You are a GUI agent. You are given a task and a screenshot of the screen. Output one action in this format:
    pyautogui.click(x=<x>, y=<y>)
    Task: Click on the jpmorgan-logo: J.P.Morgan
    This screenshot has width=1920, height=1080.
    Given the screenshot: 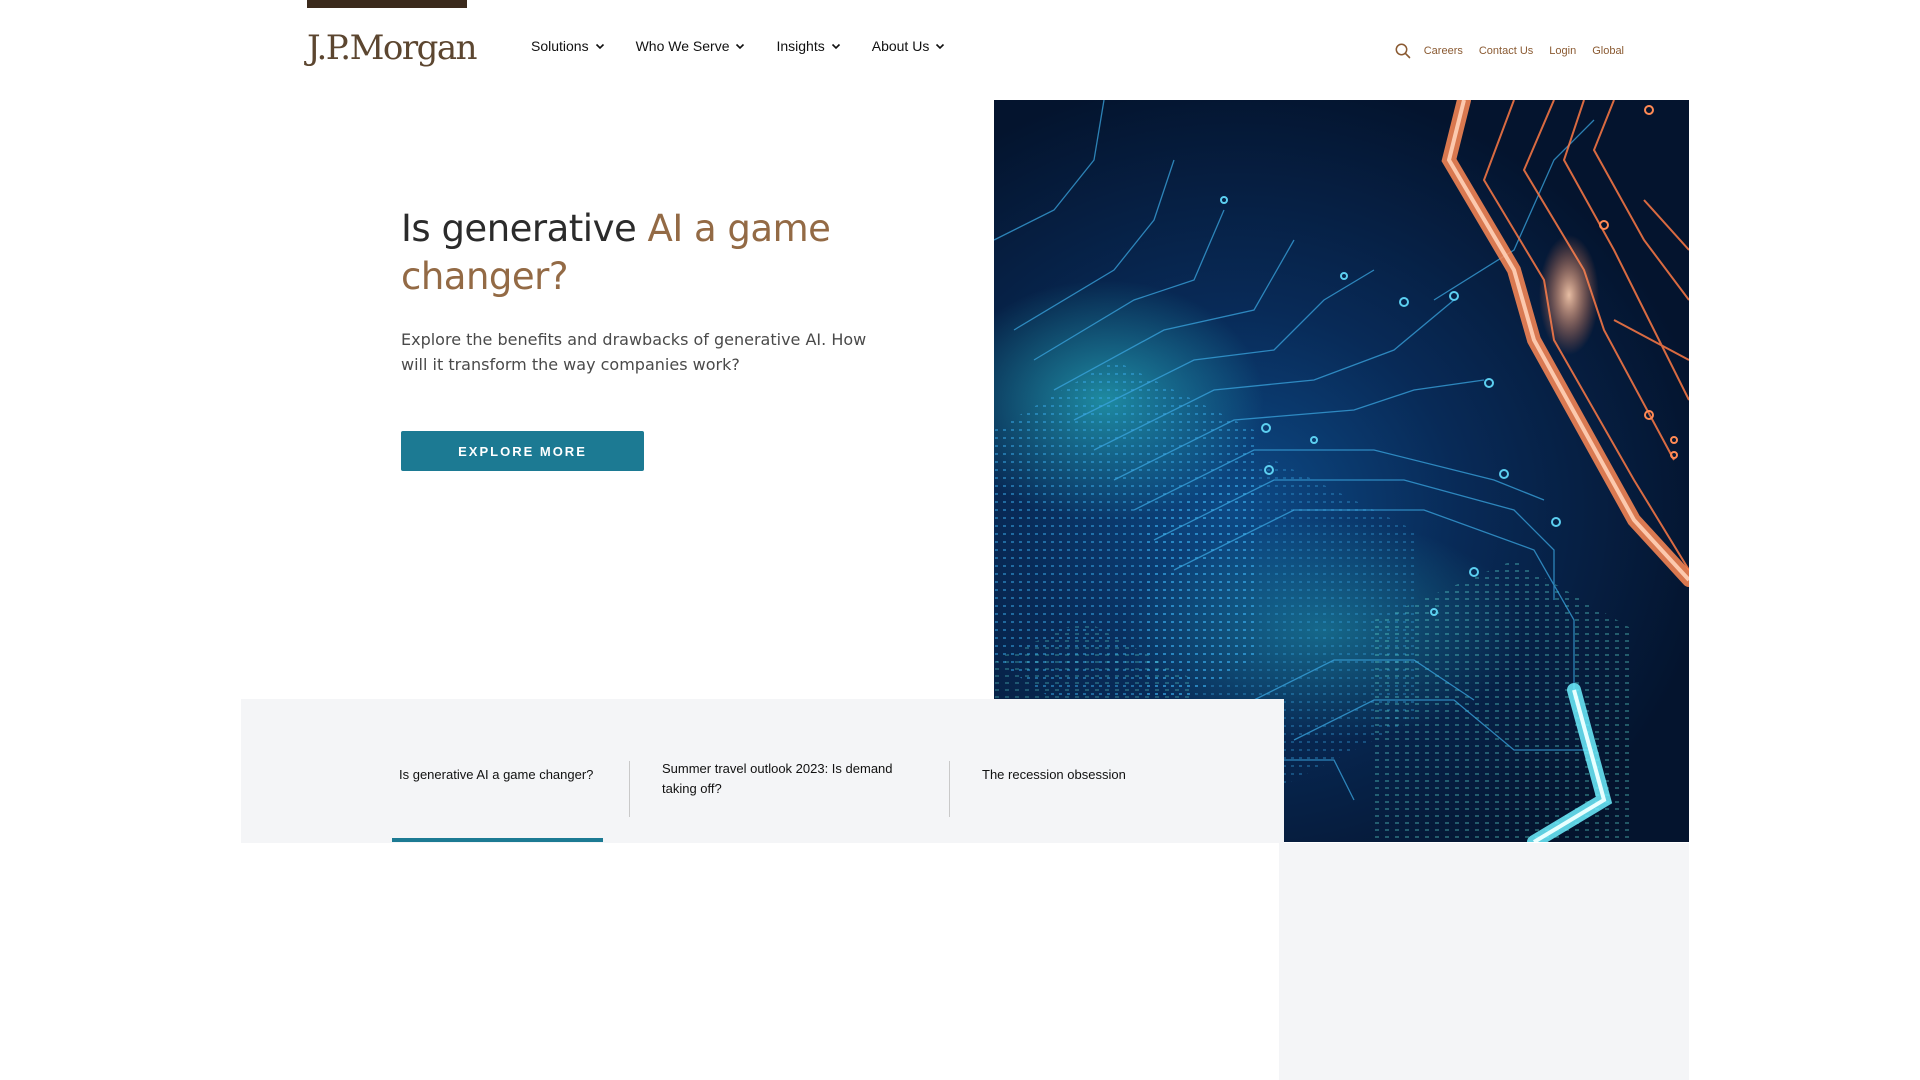 What is the action you would take?
    pyautogui.click(x=392, y=48)
    